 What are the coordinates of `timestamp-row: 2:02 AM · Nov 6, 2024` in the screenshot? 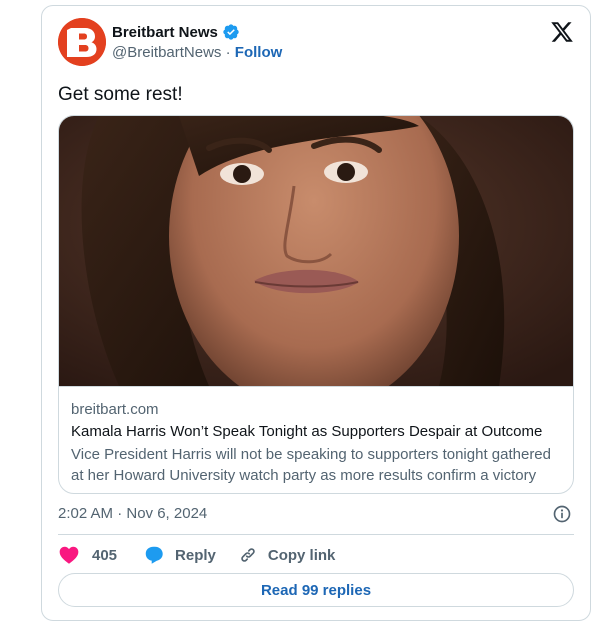 It's located at (316, 515).